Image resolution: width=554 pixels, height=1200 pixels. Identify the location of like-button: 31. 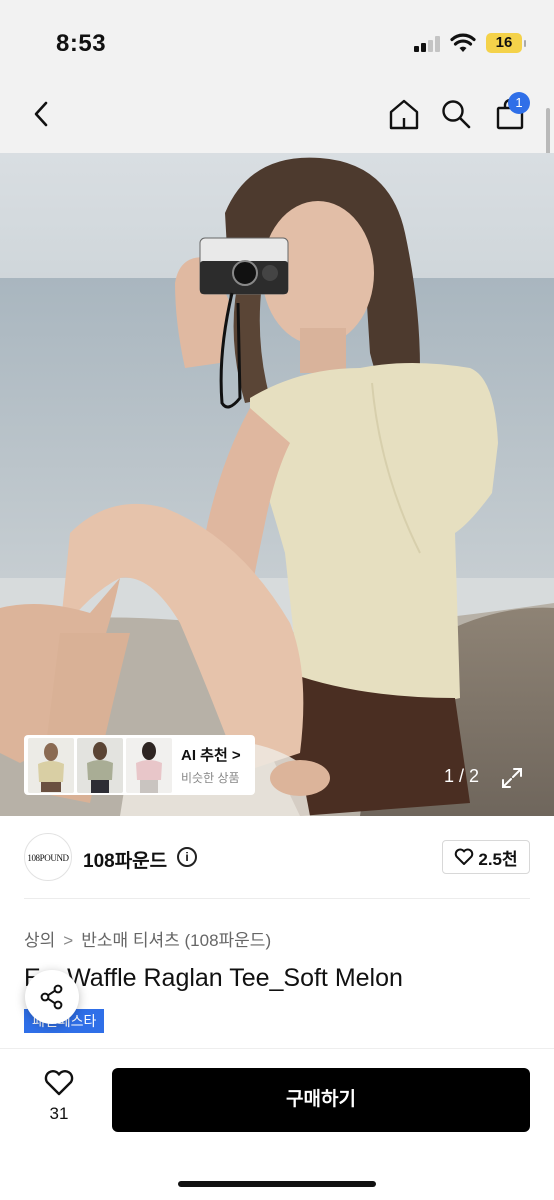
(59, 1096).